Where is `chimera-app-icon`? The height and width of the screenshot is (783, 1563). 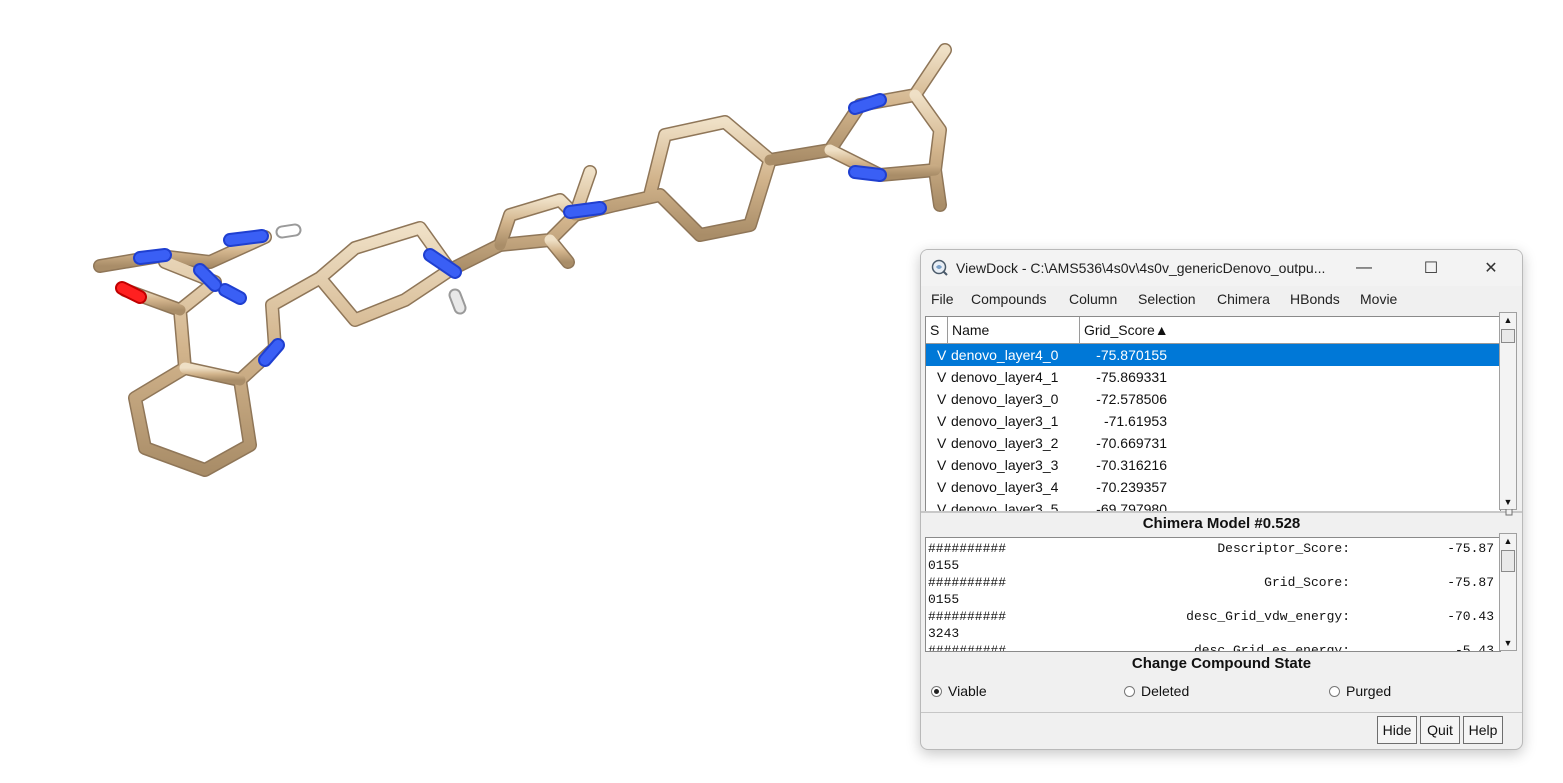 chimera-app-icon is located at coordinates (939, 267).